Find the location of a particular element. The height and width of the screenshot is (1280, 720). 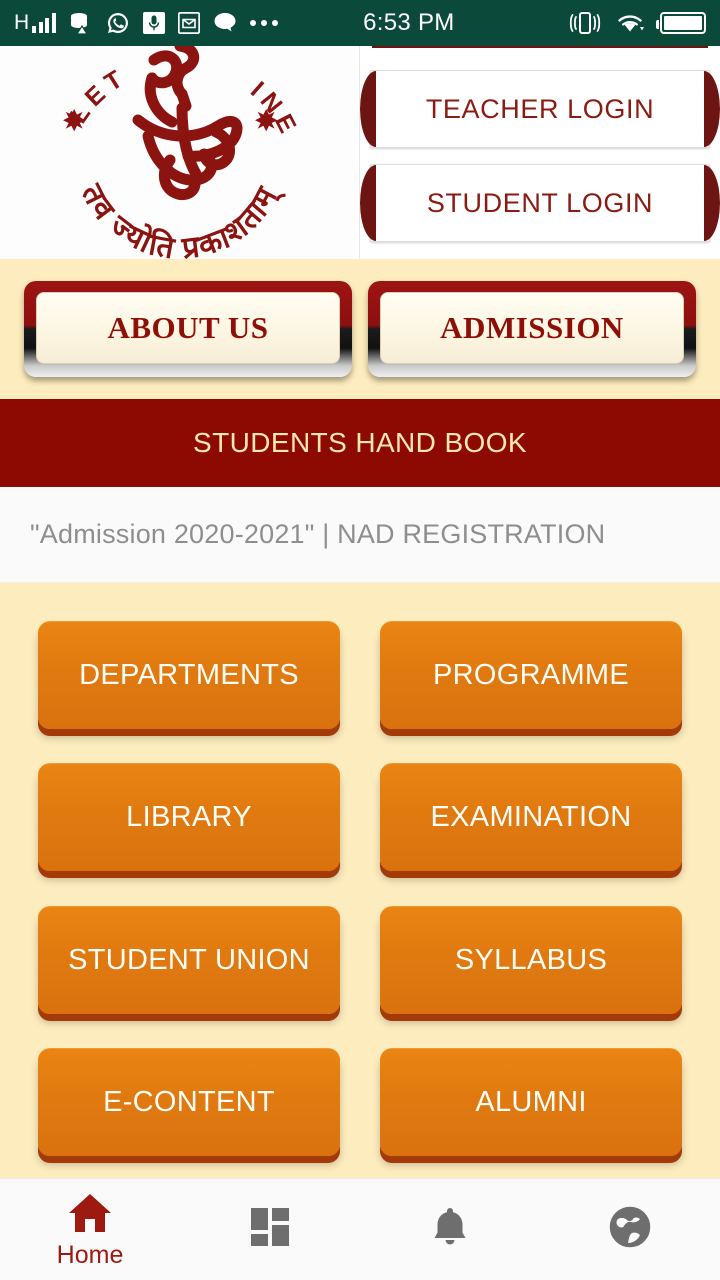

status-bar-right is located at coordinates (637, 23).